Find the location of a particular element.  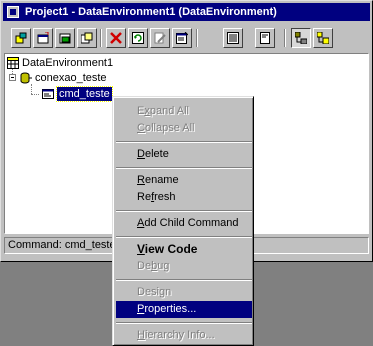

delete-icon is located at coordinates (116, 38).